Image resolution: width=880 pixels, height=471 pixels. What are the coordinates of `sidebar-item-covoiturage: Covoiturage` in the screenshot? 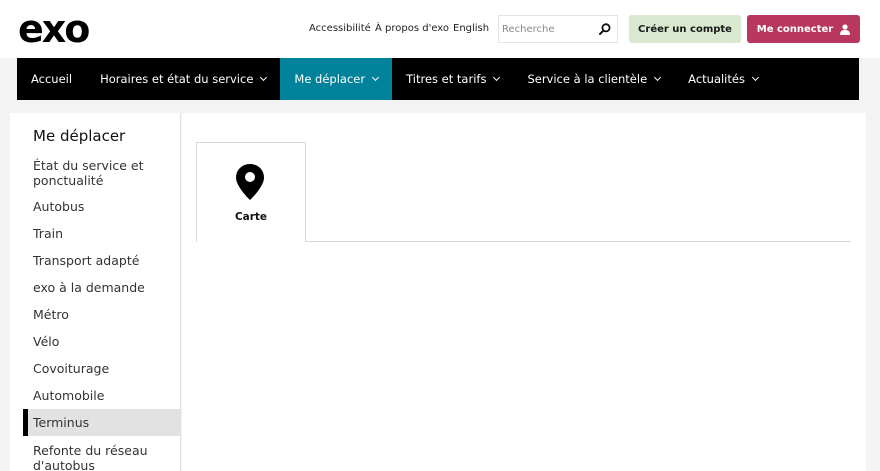 It's located at (101, 368).